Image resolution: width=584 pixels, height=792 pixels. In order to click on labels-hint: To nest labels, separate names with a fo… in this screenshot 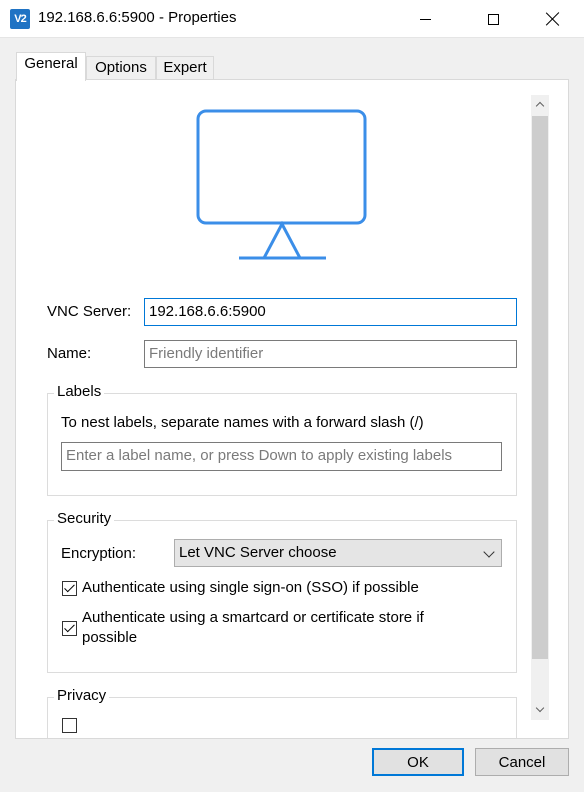, I will do `click(242, 422)`.